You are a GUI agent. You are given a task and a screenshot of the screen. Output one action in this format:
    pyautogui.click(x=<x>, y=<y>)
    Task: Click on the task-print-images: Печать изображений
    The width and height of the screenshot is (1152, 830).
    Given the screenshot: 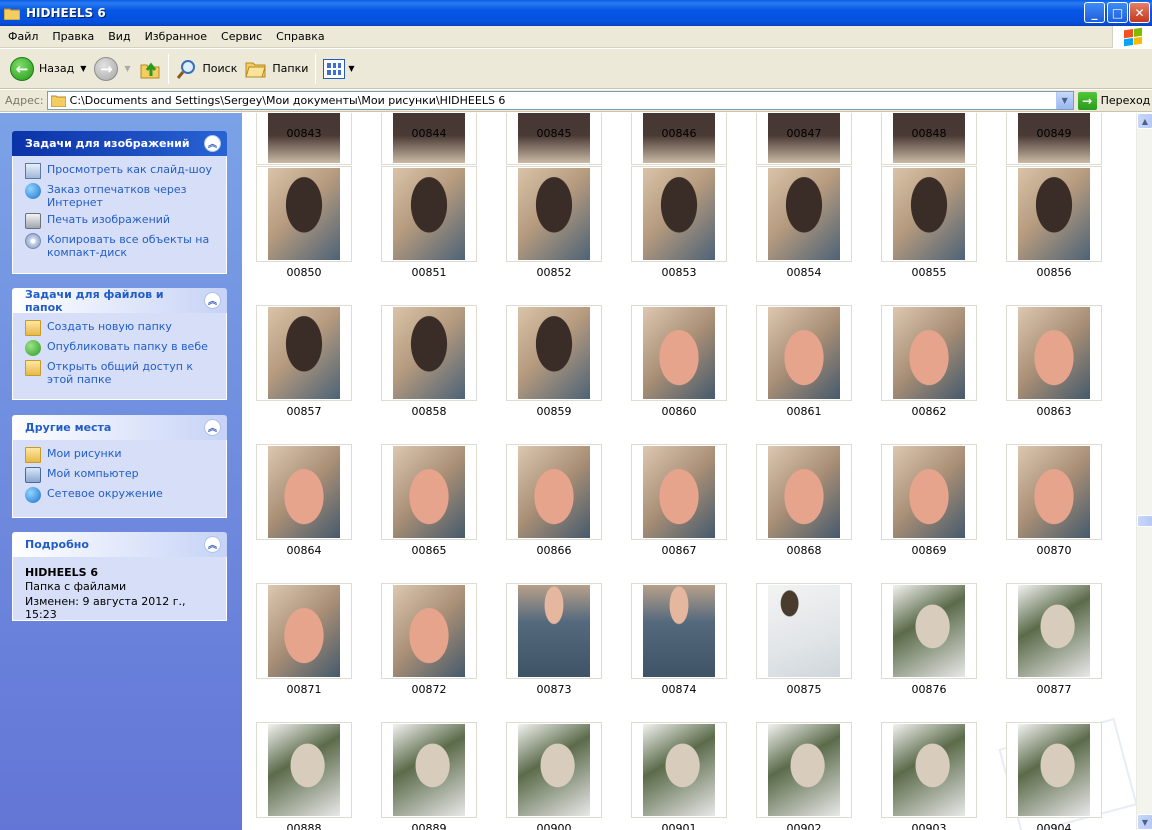 What is the action you would take?
    pyautogui.click(x=121, y=221)
    